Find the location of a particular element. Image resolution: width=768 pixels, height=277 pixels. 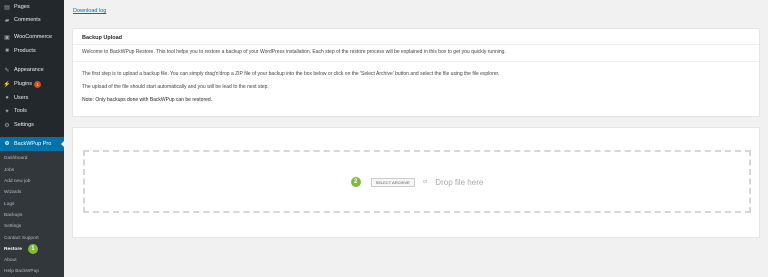

sidebar-item-label: WooCommerce is located at coordinates (33, 37).